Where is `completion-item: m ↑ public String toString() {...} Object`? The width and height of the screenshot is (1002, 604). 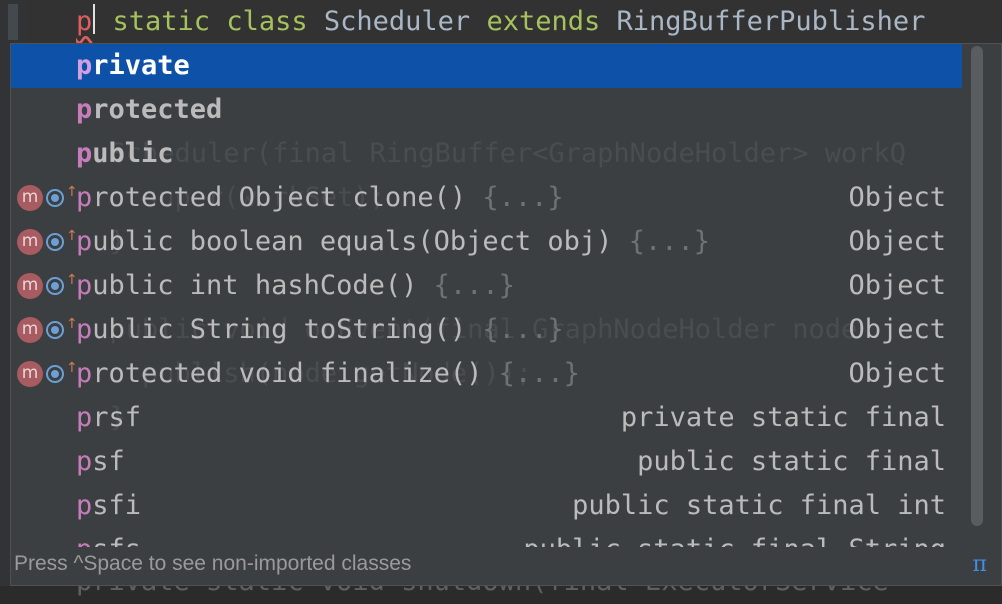 completion-item: m ↑ public String toString() {...} Object is located at coordinates (486, 330).